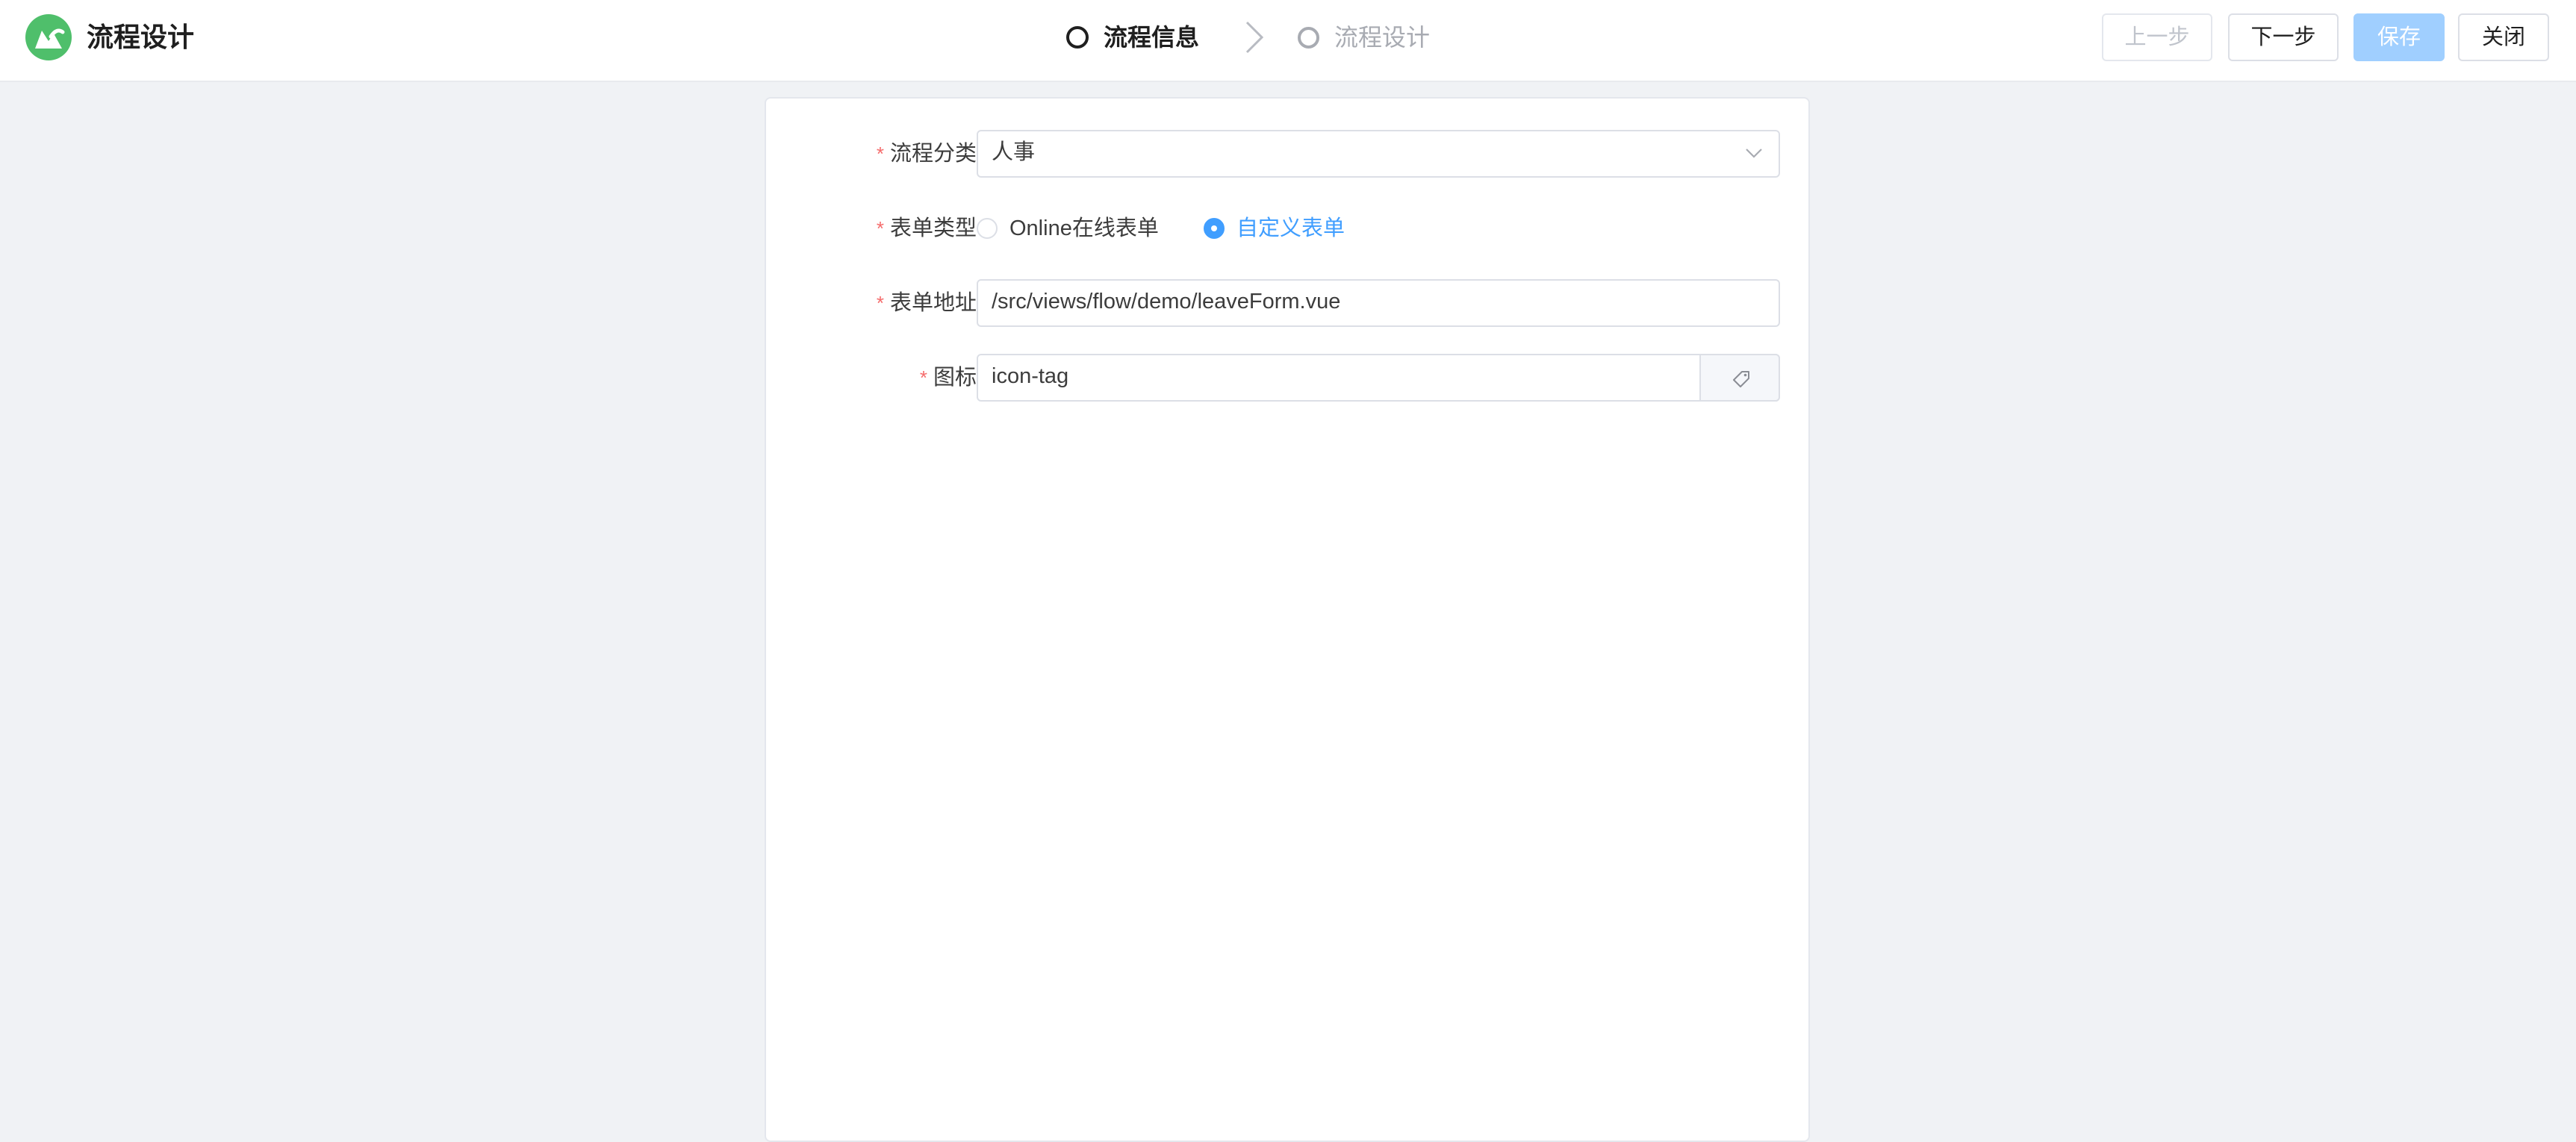 The image size is (2576, 1142). What do you see at coordinates (1014, 152) in the screenshot?
I see `category-select-value: 人事` at bounding box center [1014, 152].